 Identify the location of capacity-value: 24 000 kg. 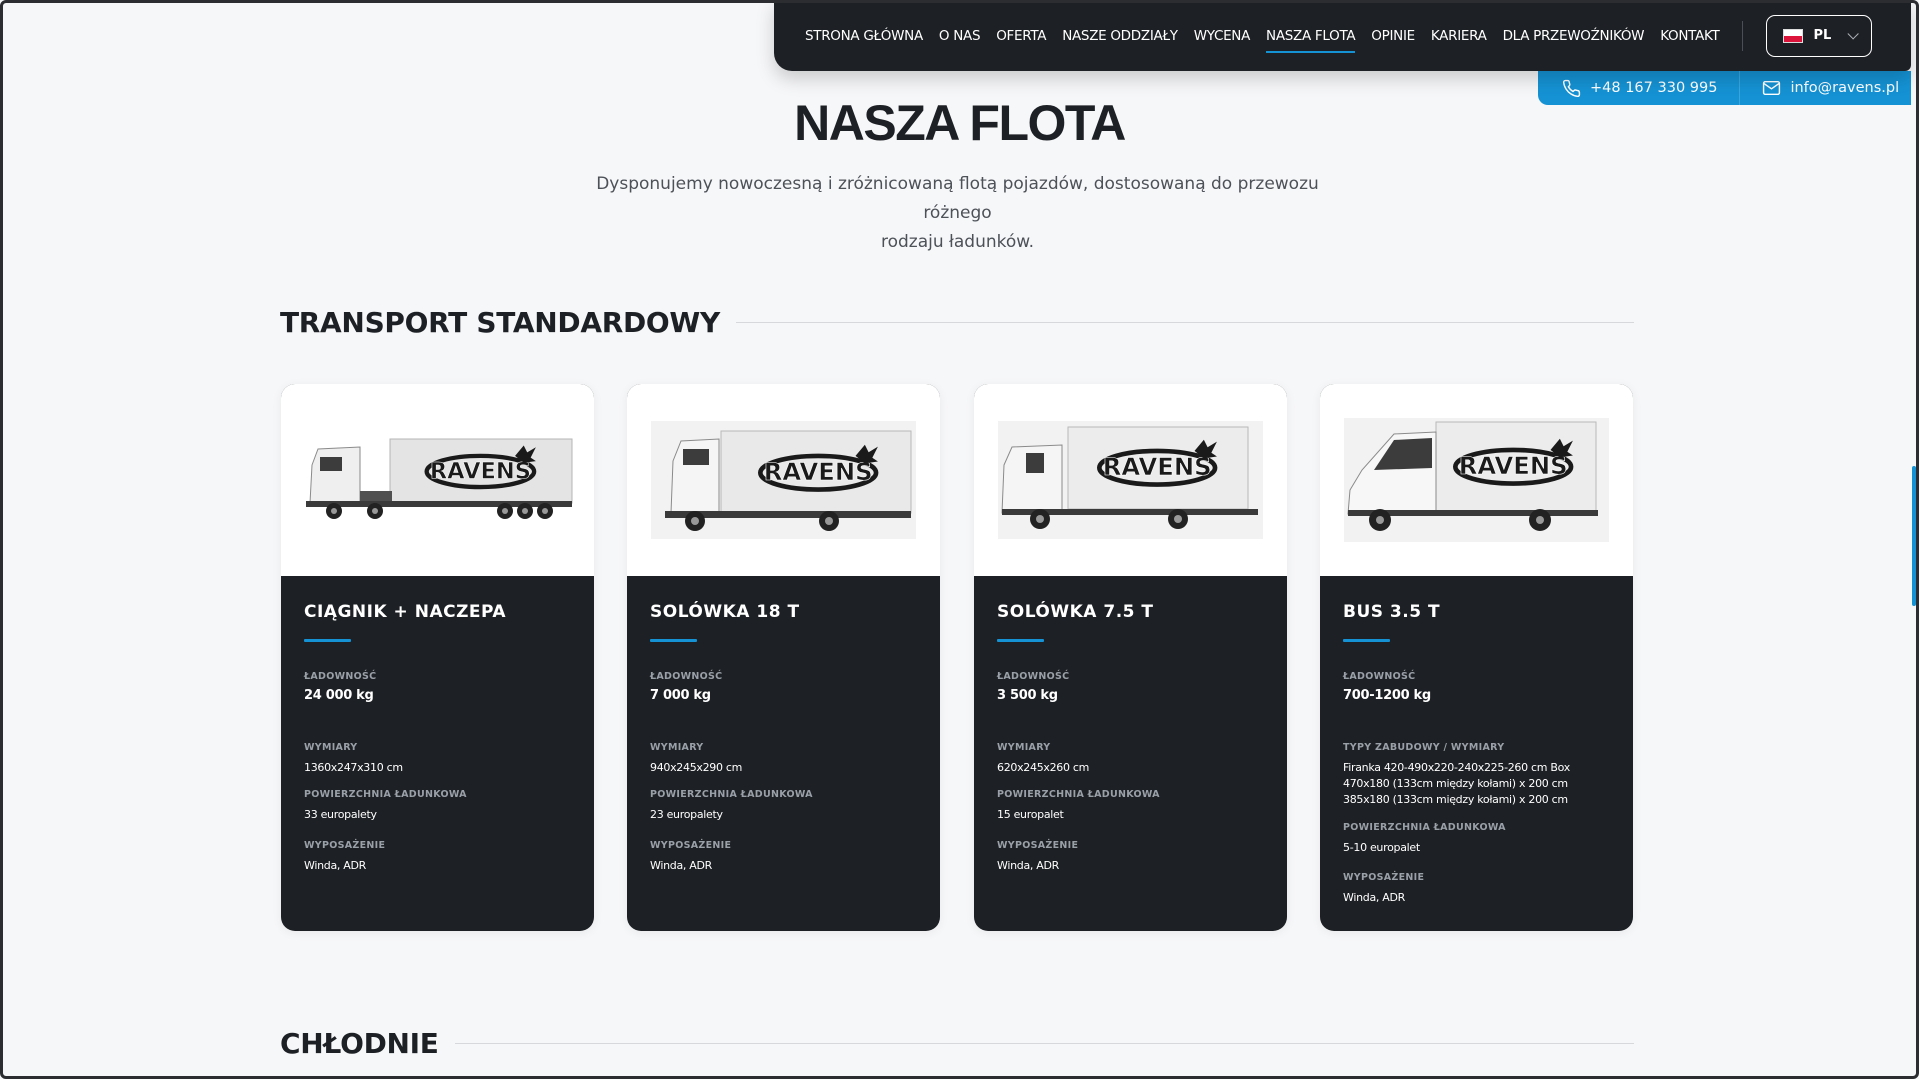
(339, 695).